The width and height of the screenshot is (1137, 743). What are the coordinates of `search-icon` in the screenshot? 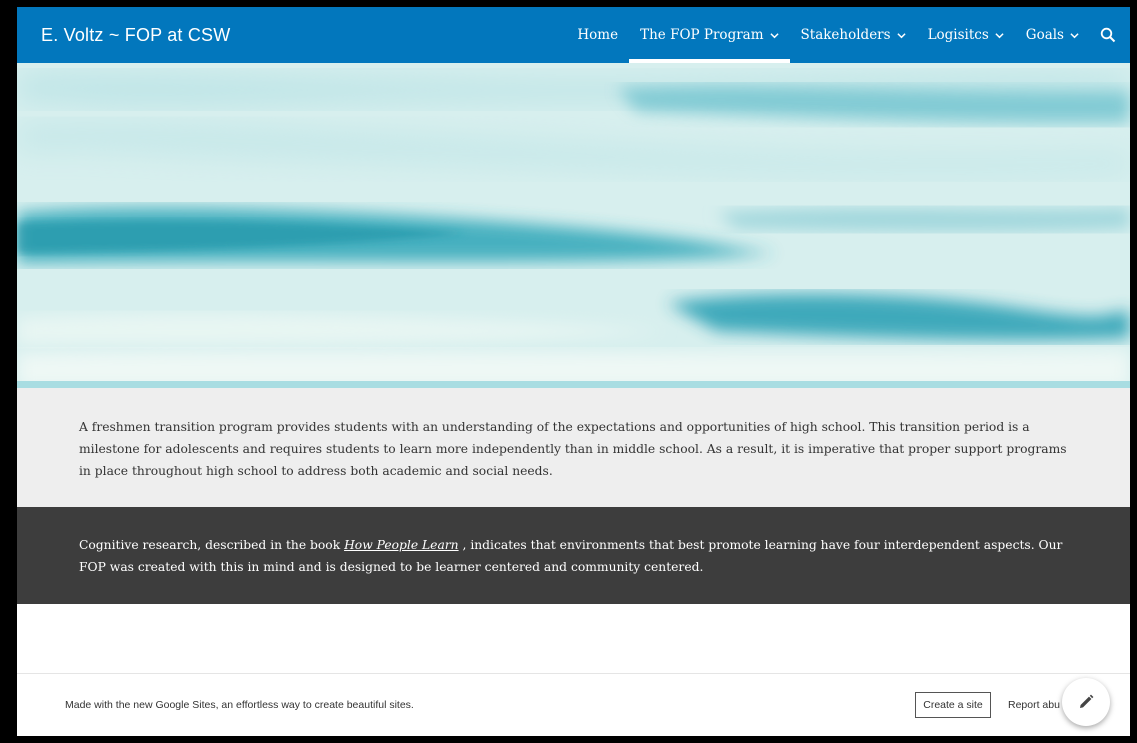 It's located at (1108, 35).